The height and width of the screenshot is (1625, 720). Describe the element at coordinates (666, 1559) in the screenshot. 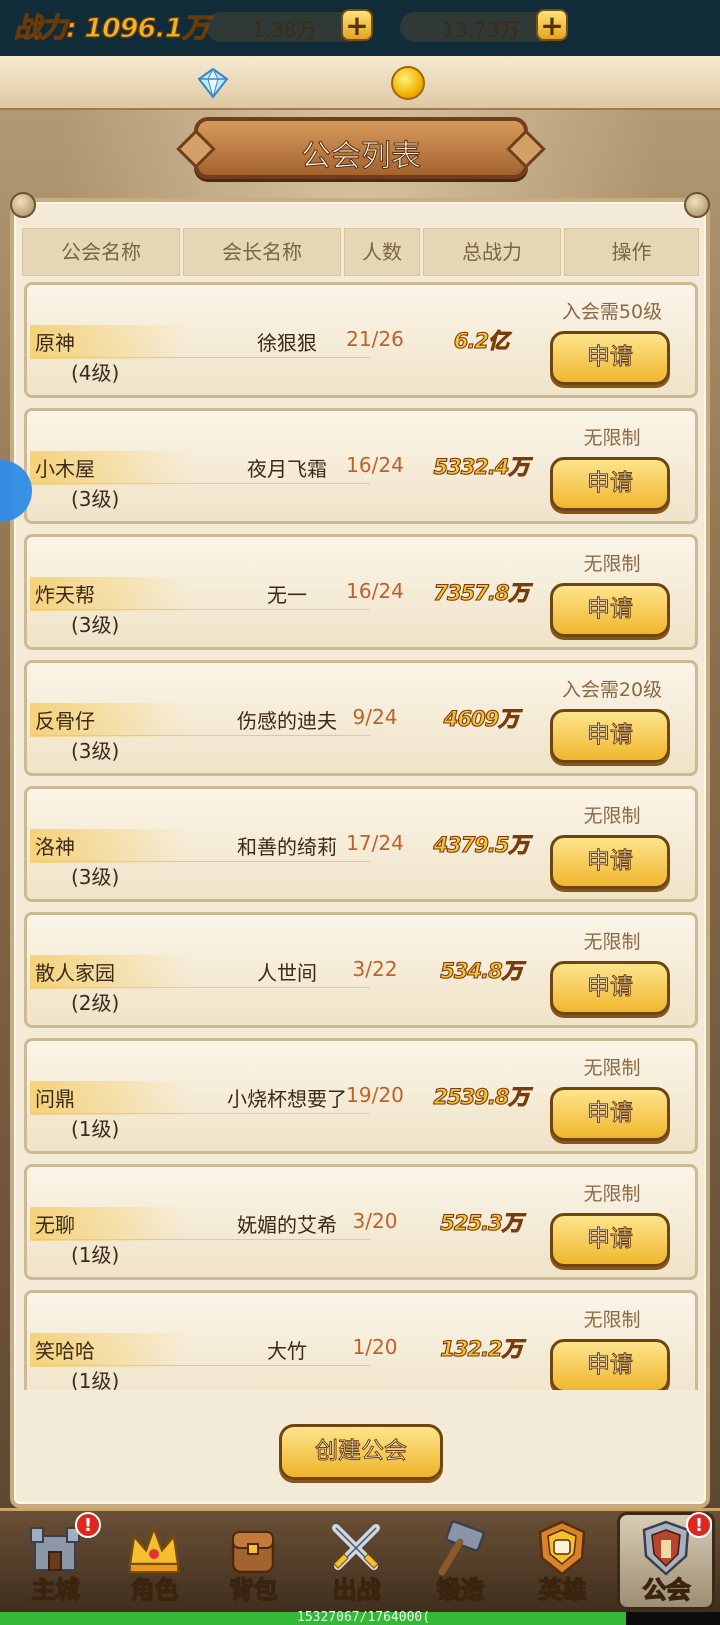

I see `nav-item-guild: 公会 !` at that location.